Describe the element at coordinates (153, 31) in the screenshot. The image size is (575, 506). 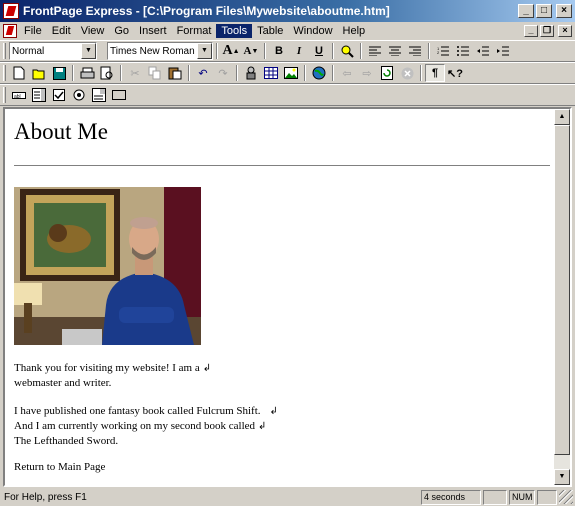
I see `menu-insert: Insert` at that location.